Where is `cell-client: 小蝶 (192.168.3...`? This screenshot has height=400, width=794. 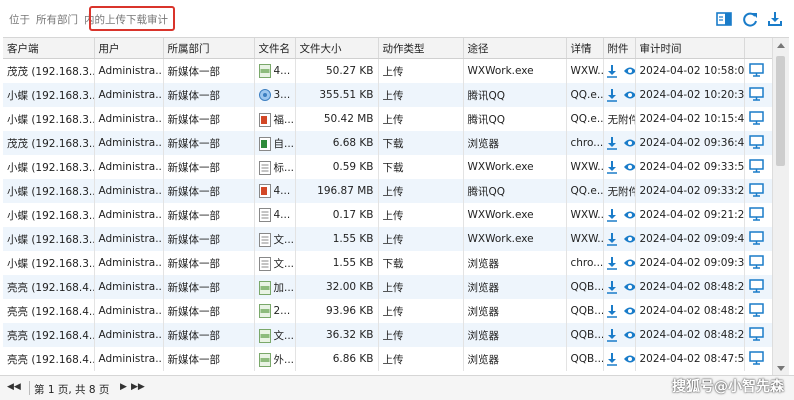 cell-client: 小蝶 (192.168.3... is located at coordinates (49, 95).